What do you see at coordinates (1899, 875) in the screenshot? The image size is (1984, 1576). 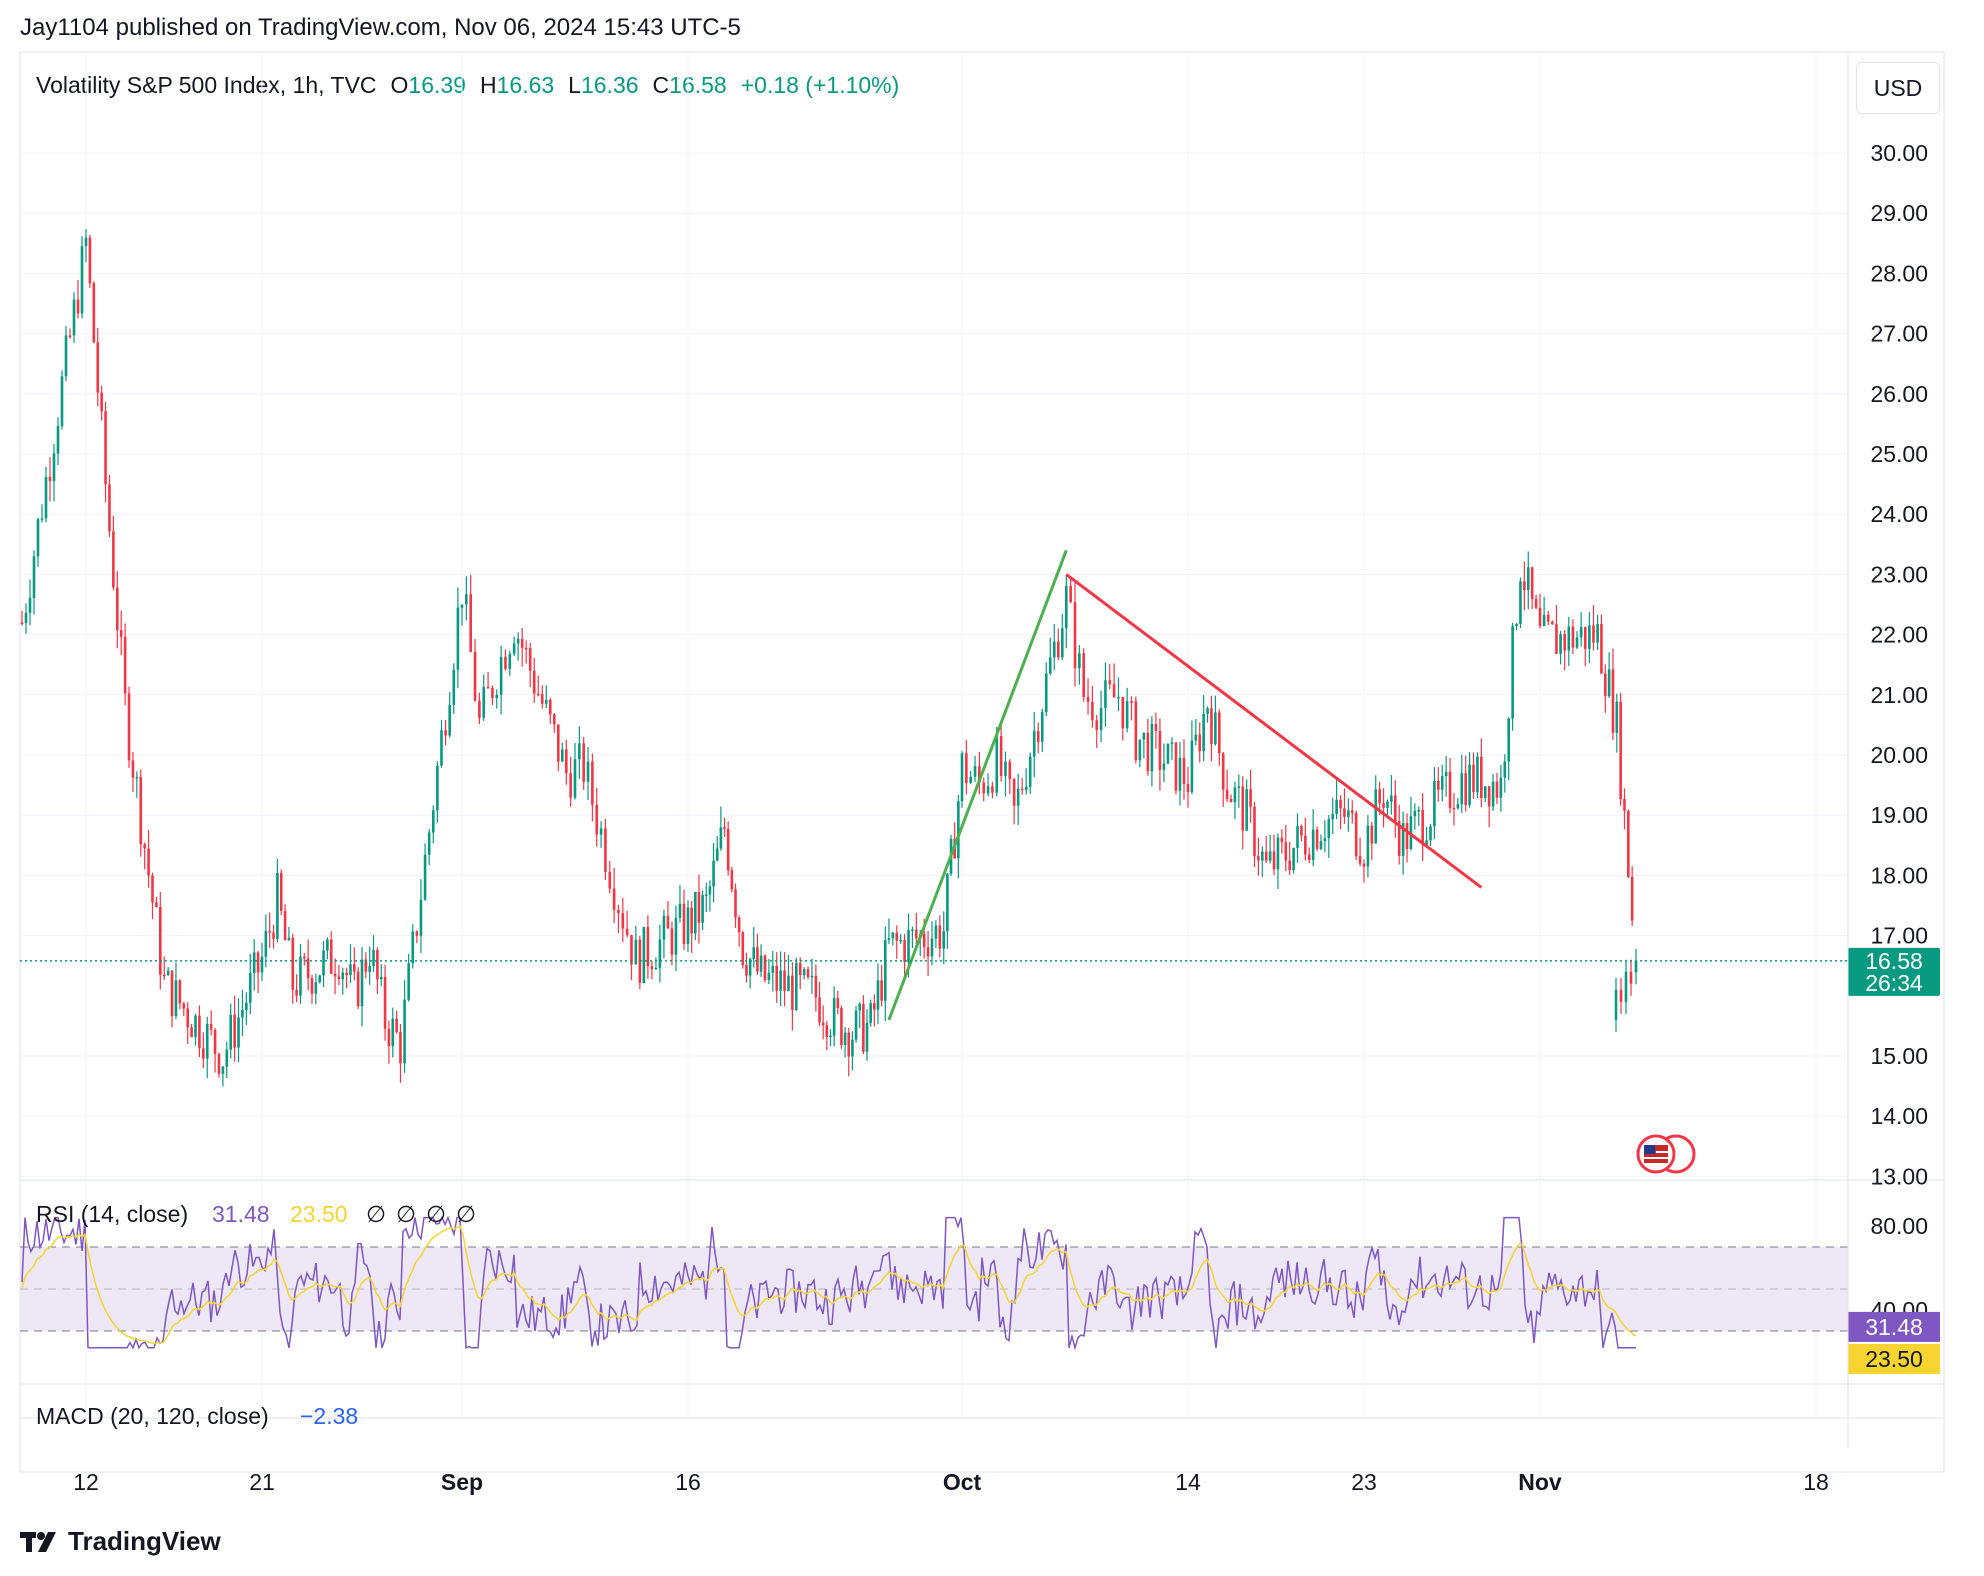 I see `y-tick-label: 18.00` at bounding box center [1899, 875].